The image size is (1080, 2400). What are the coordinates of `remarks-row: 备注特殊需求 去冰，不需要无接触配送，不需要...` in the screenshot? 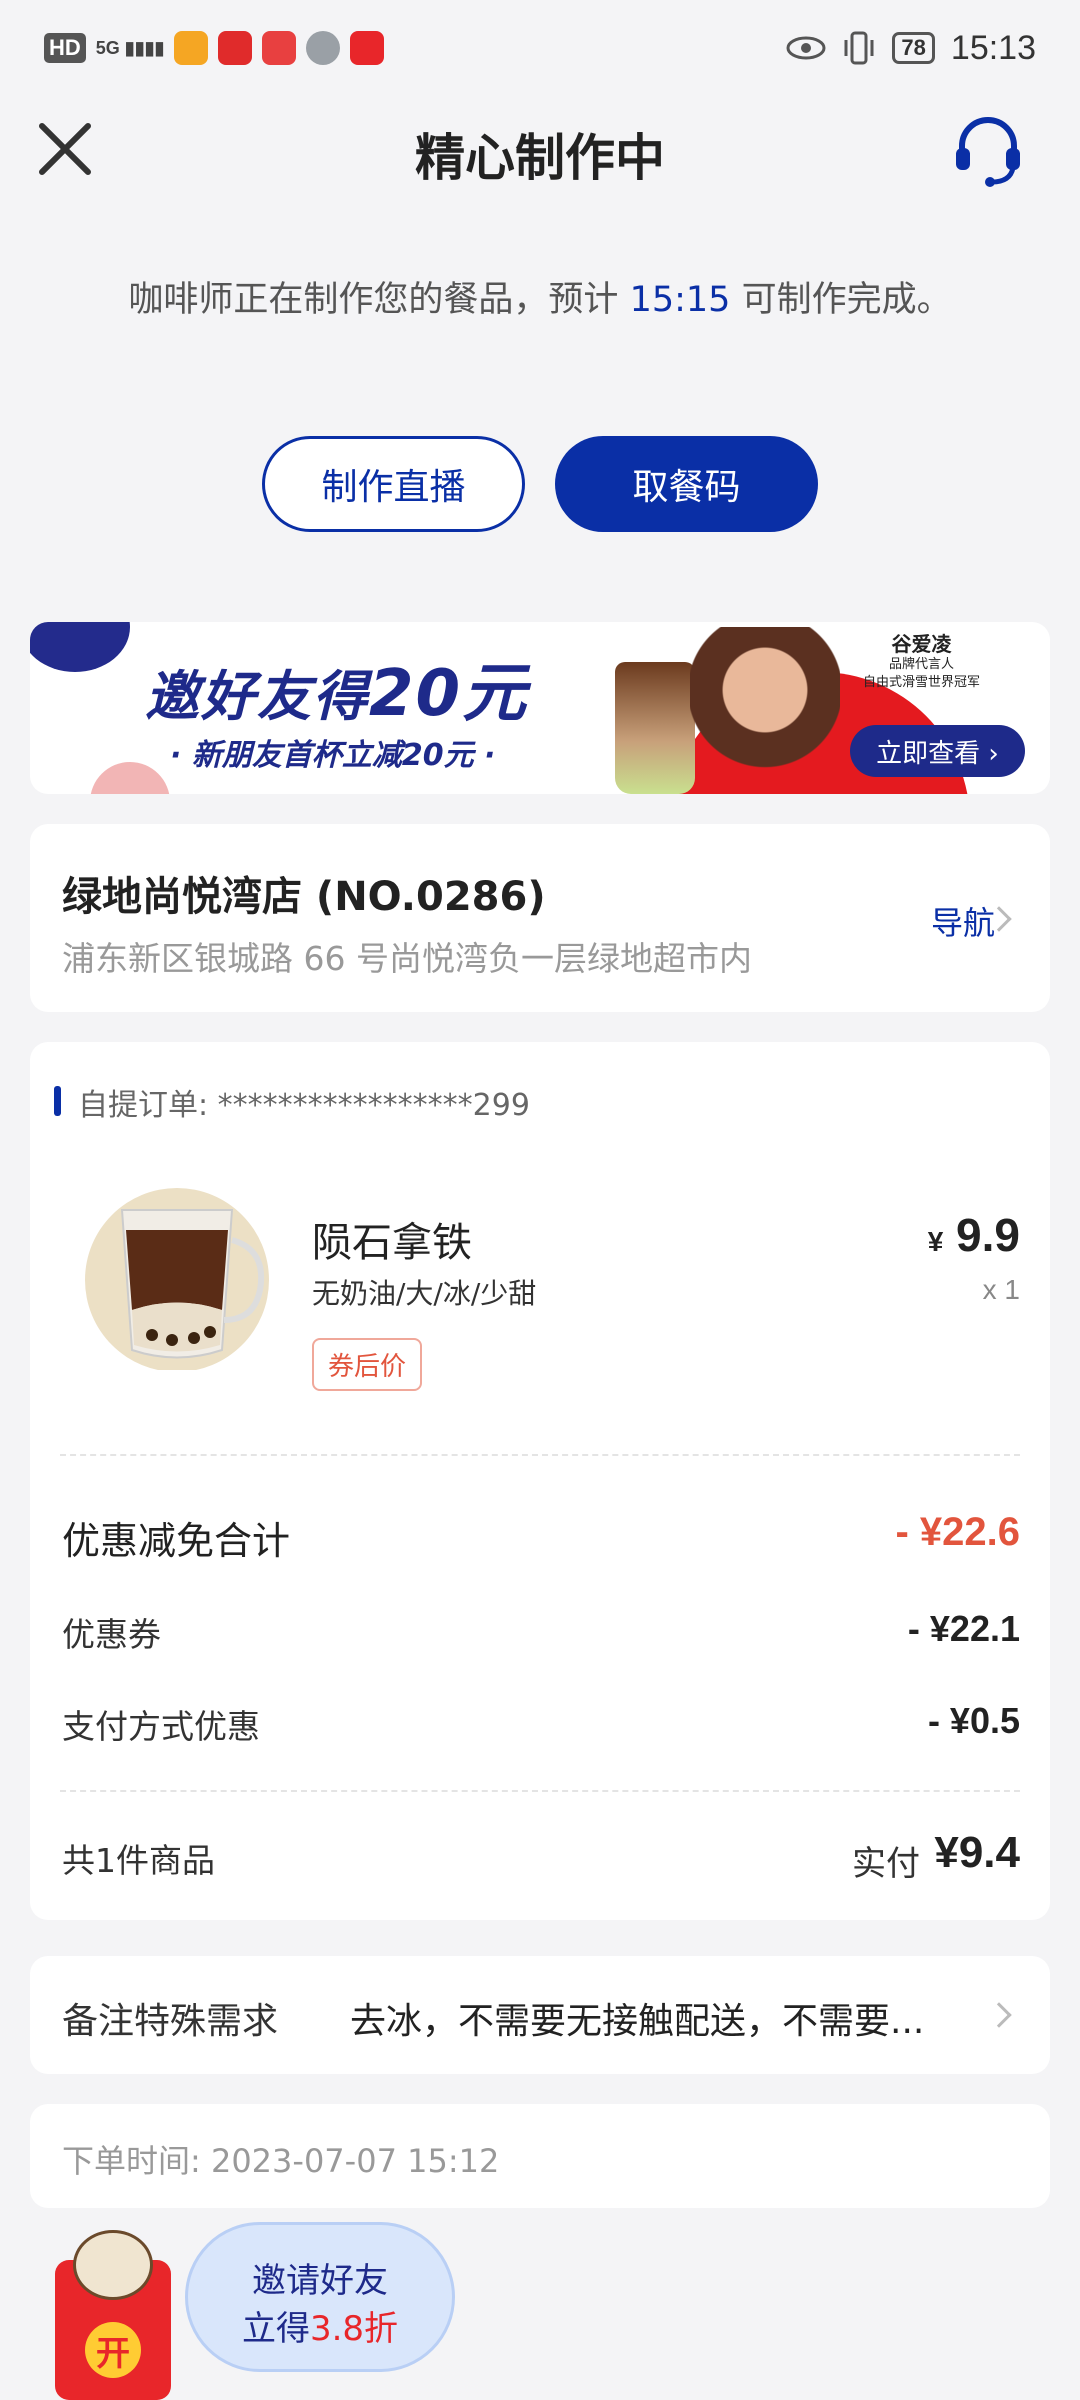 It's located at (540, 2015).